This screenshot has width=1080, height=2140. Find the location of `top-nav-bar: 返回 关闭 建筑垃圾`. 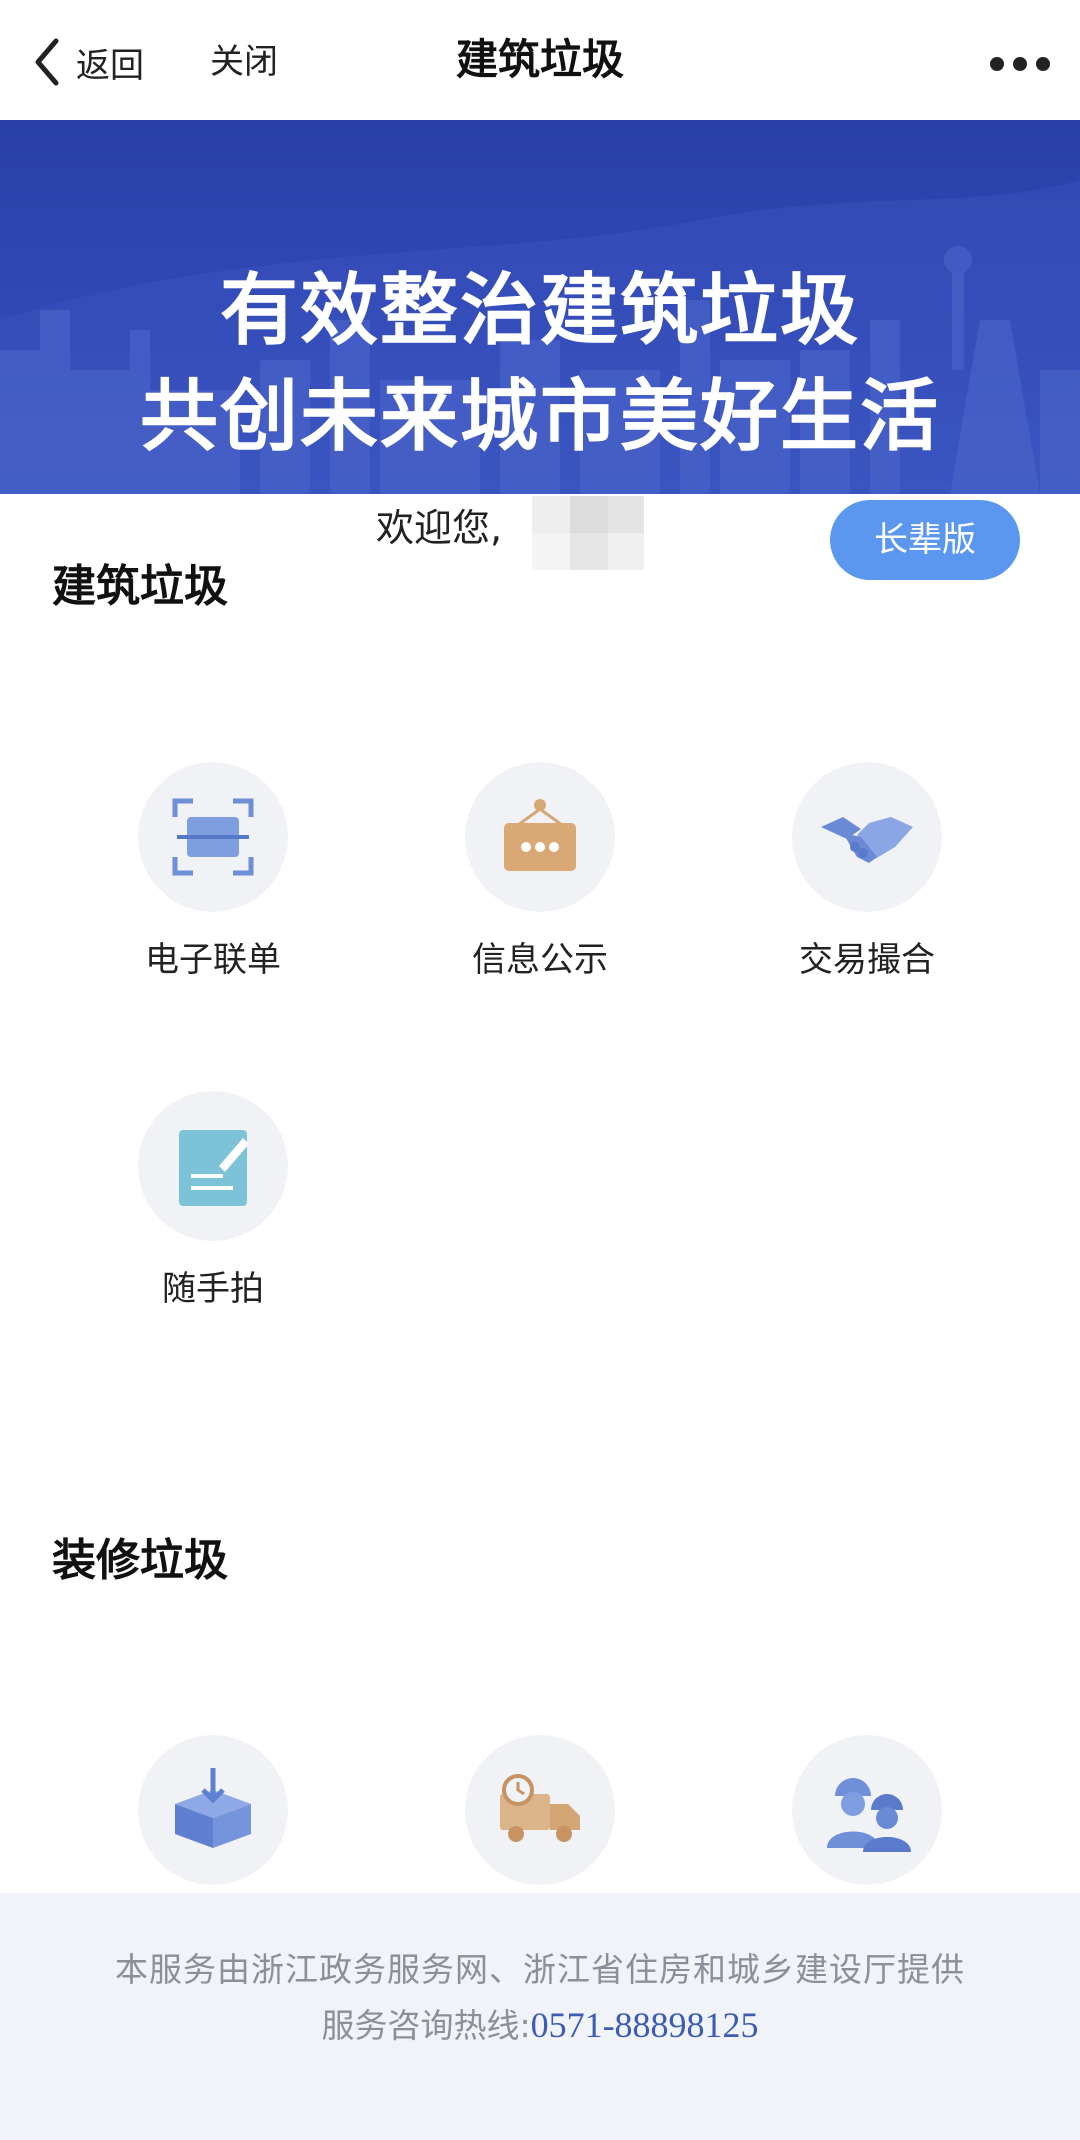

top-nav-bar: 返回 关闭 建筑垃圾 is located at coordinates (540, 60).